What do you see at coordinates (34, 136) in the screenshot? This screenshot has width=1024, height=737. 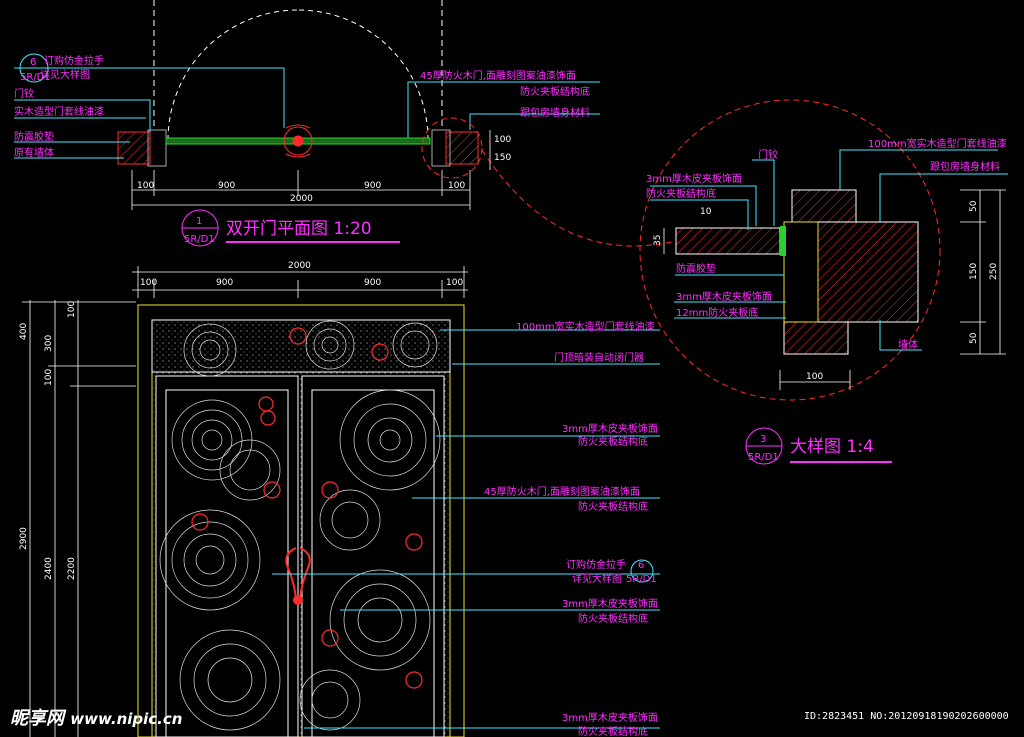 I see `plan-label-gasket: 防震胶垫` at bounding box center [34, 136].